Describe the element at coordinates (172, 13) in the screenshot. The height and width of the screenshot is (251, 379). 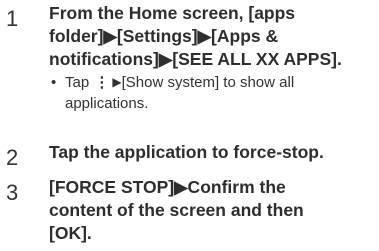
I see `instruction-line: From the Home screen, [apps` at that location.